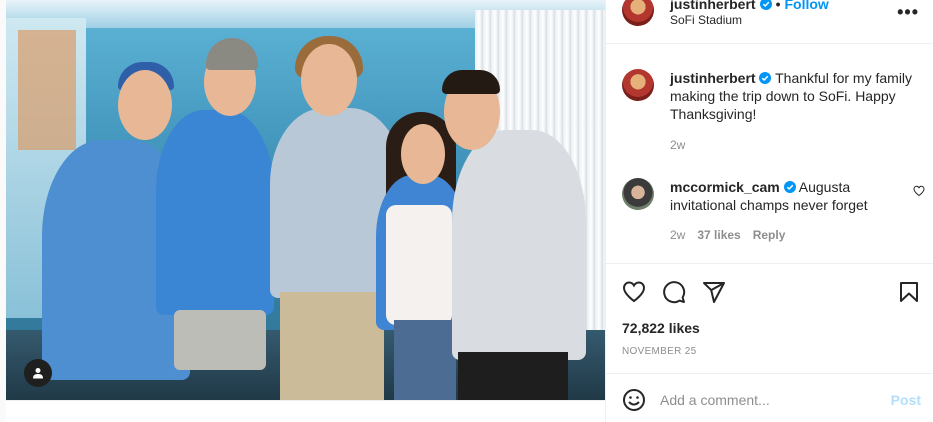  I want to click on person-3-head, so click(329, 80).